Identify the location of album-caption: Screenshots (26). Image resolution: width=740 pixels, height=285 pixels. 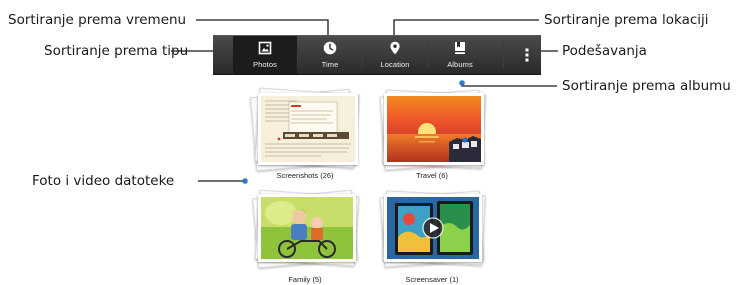
(305, 175).